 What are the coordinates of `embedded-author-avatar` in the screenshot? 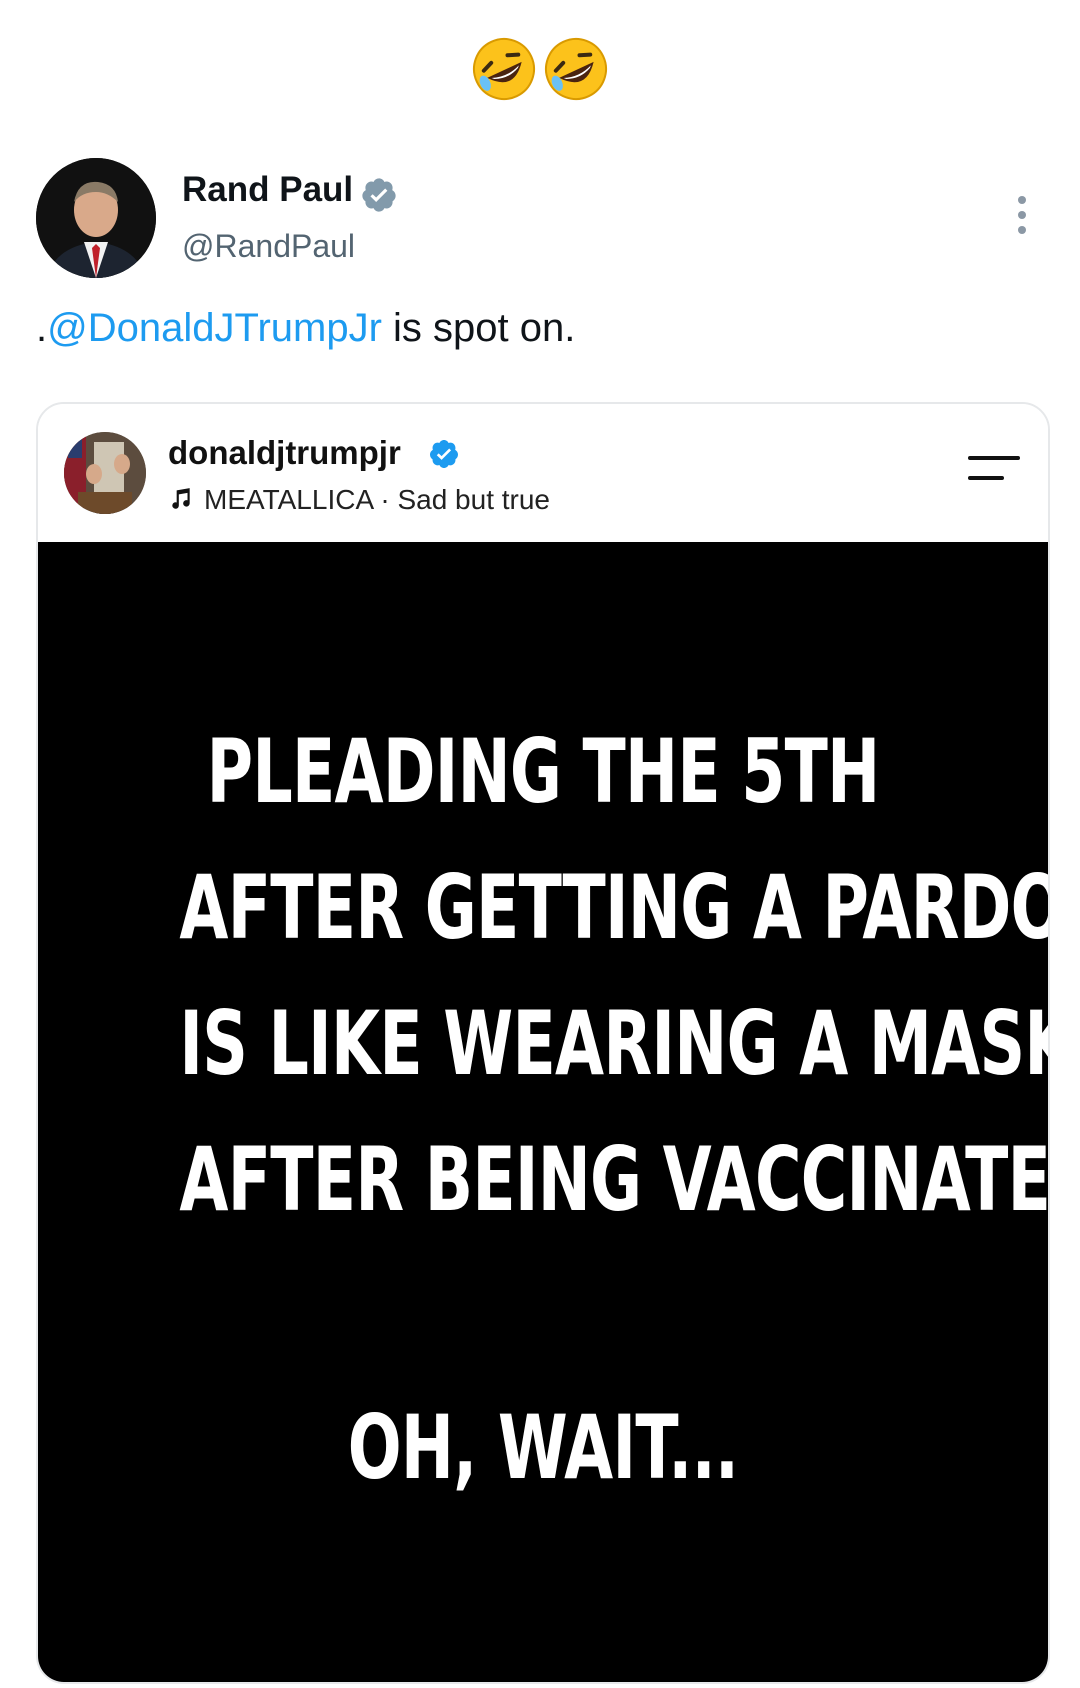 It's located at (105, 473).